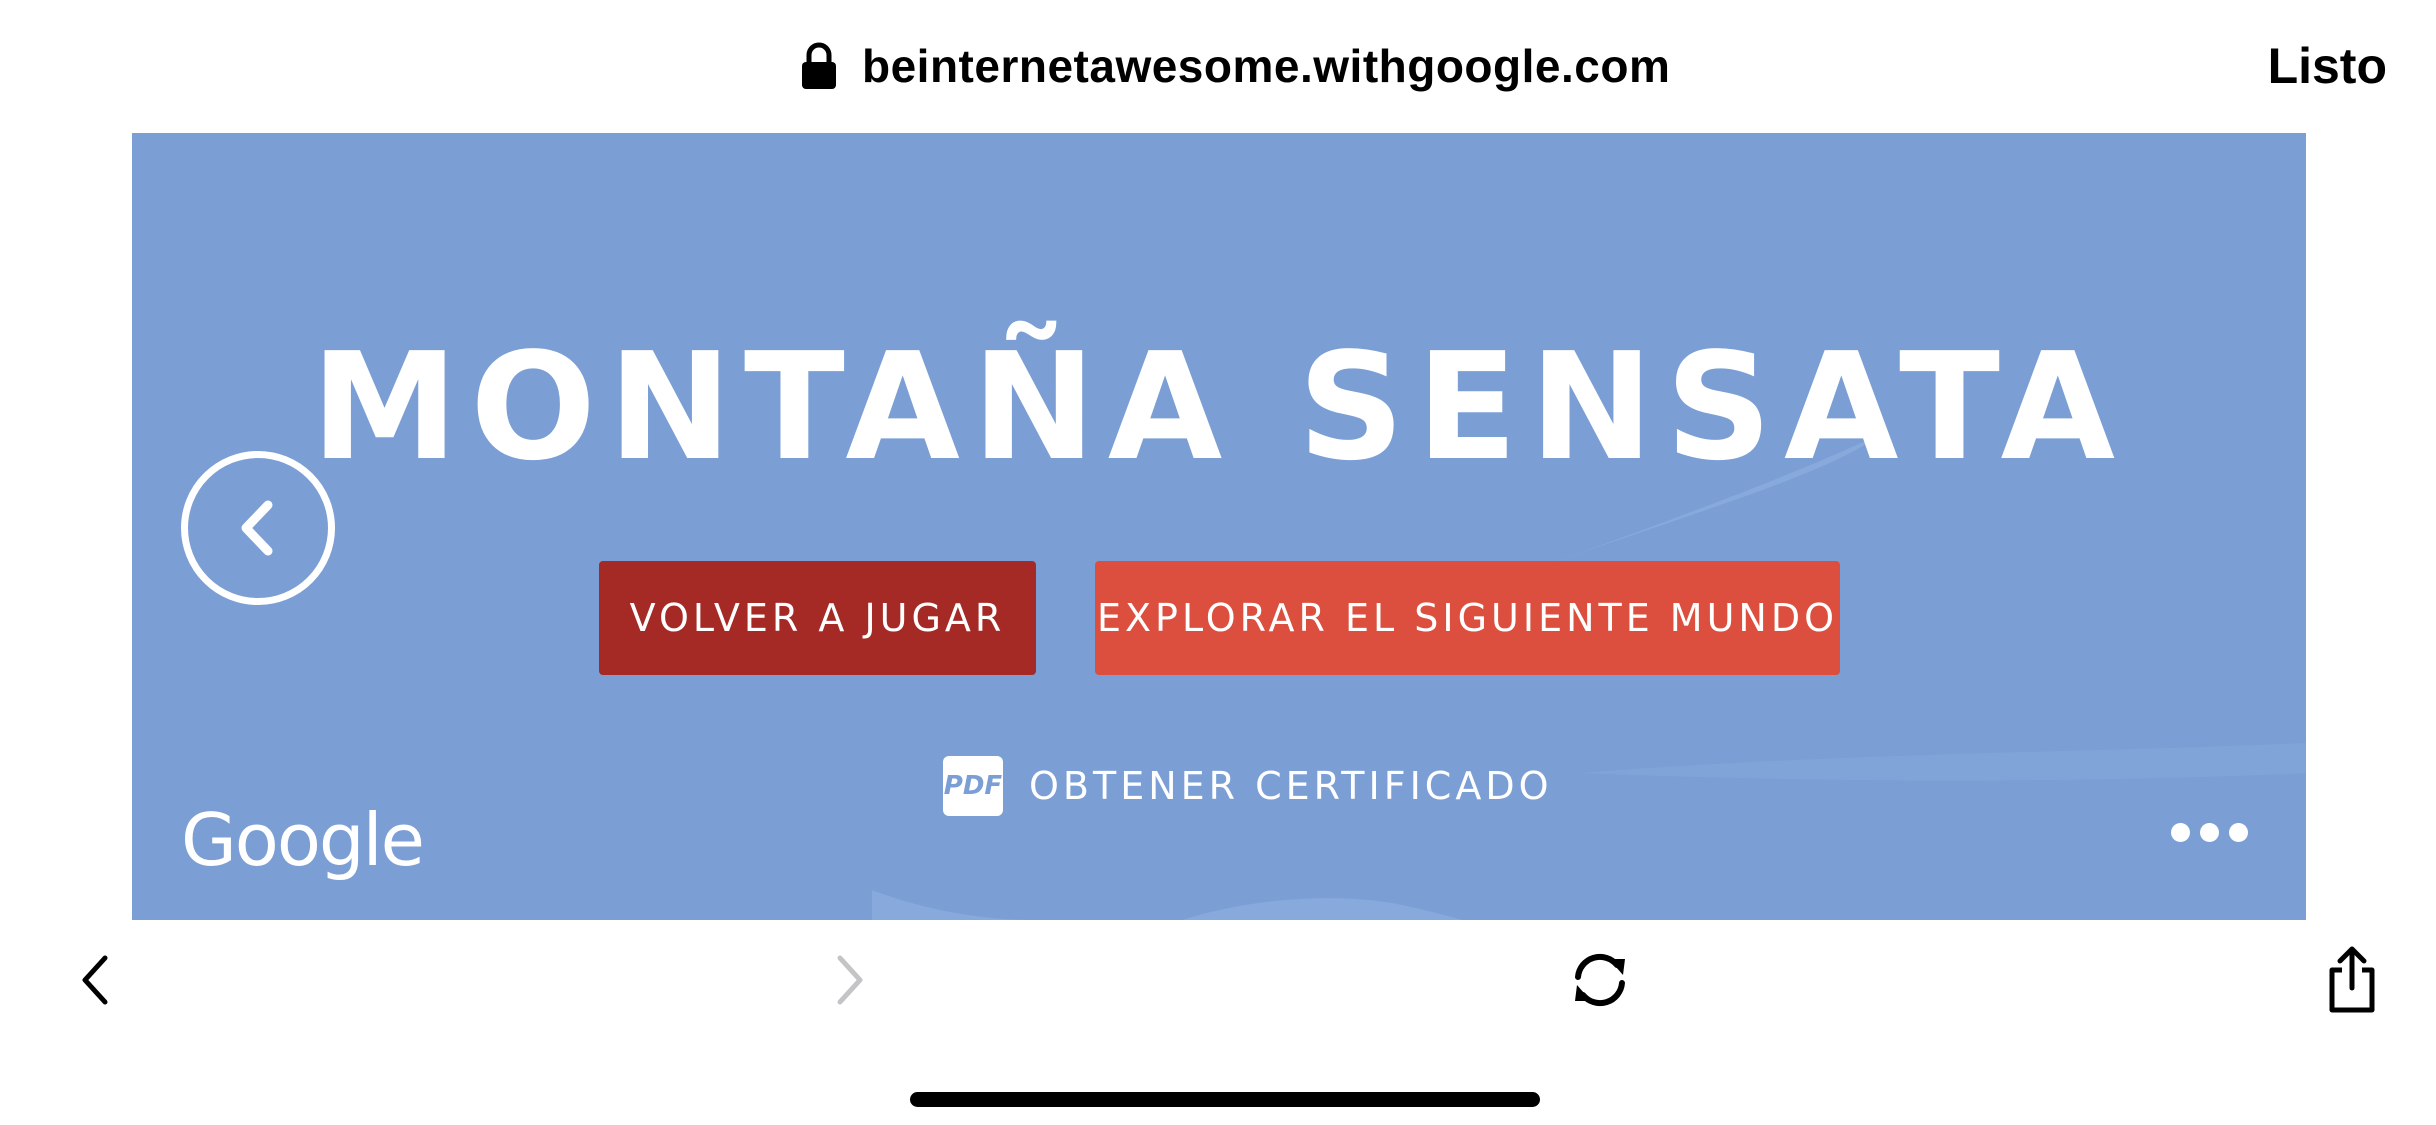 Image resolution: width=2436 pixels, height=1125 pixels. Describe the element at coordinates (1219, 407) in the screenshot. I see `game-title: MONTAÑA SENSATA` at that location.